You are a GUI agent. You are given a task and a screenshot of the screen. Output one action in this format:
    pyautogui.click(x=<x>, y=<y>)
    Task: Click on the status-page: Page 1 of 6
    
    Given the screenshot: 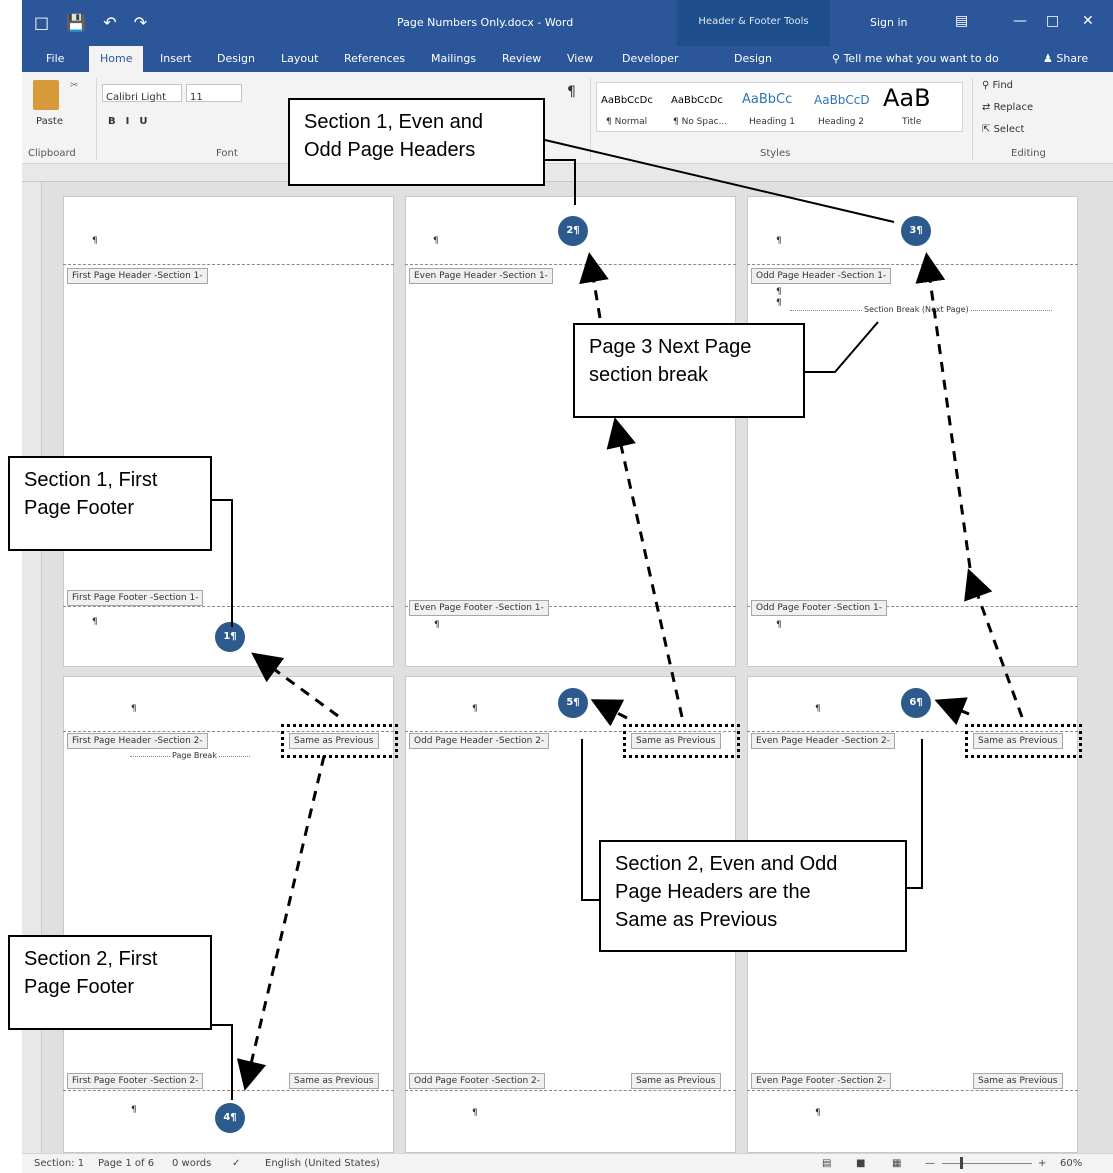 What is the action you would take?
    pyautogui.click(x=126, y=1163)
    